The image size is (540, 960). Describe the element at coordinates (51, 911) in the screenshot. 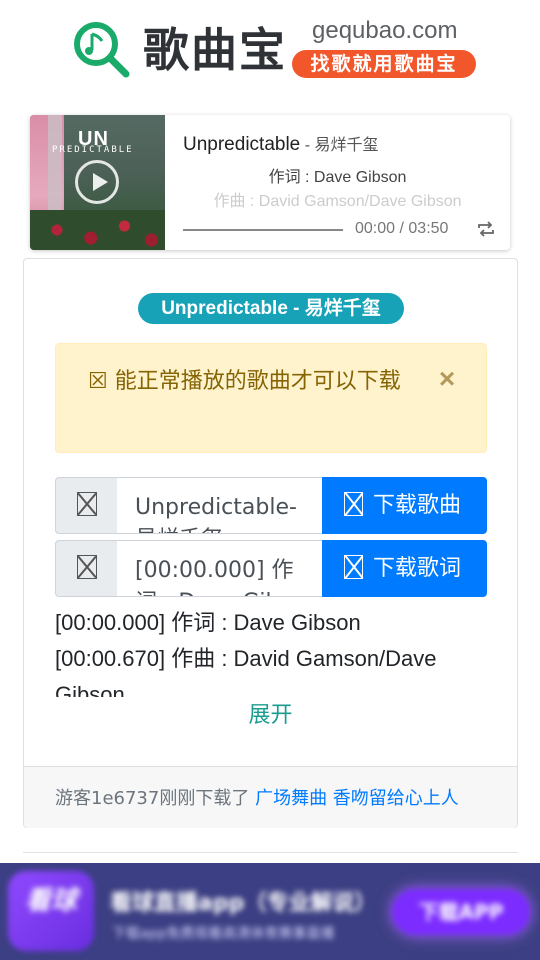

I see `ad-app-logo: 看球` at that location.